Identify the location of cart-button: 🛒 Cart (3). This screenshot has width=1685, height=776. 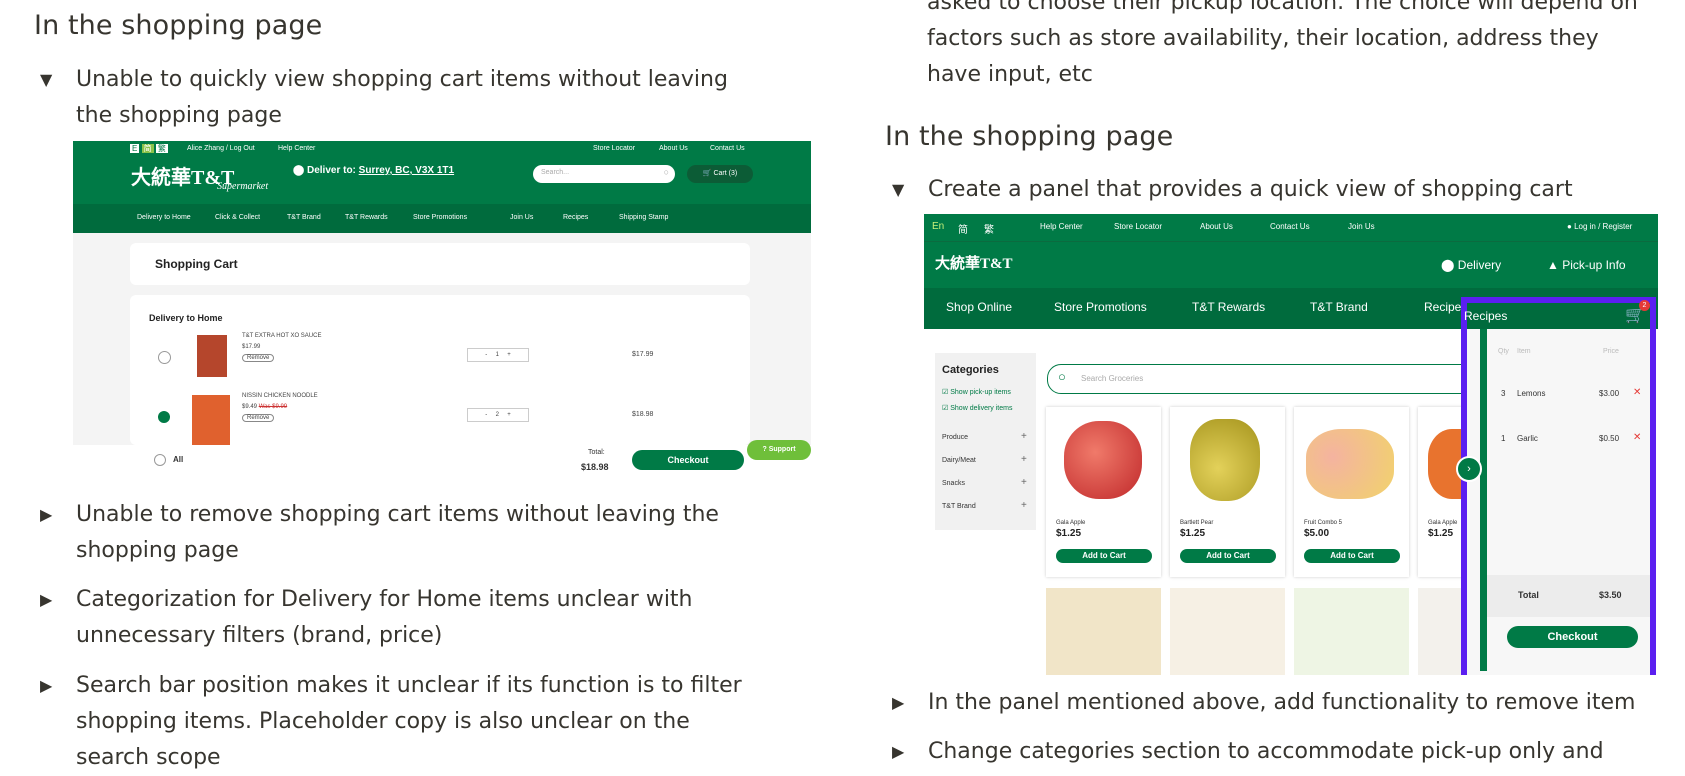
(720, 174).